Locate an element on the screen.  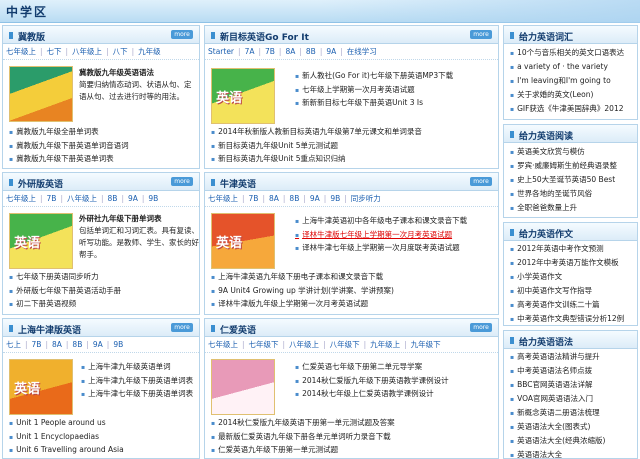
list-item: 冀教版九年级全册单词表 is located at coordinates (104, 133).